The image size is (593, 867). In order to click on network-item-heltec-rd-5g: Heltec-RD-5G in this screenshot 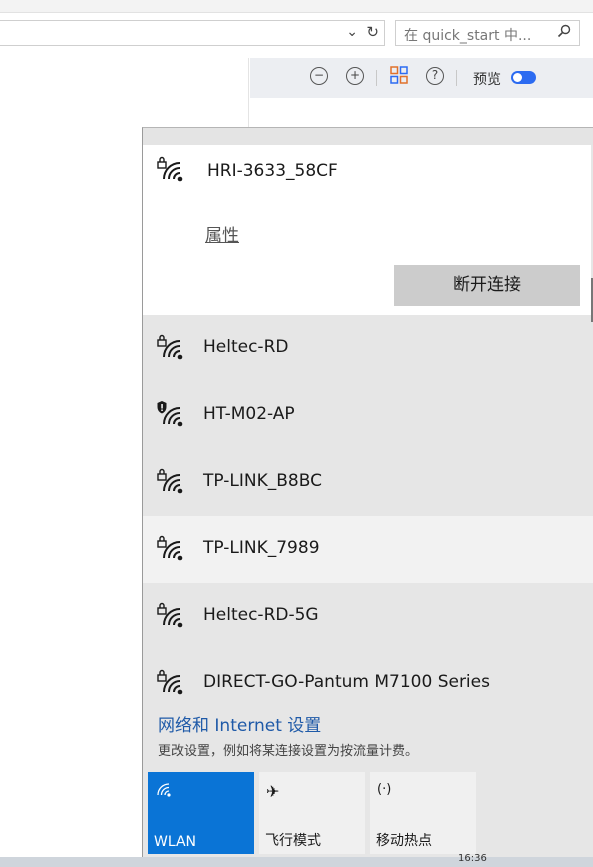, I will do `click(368, 616)`.